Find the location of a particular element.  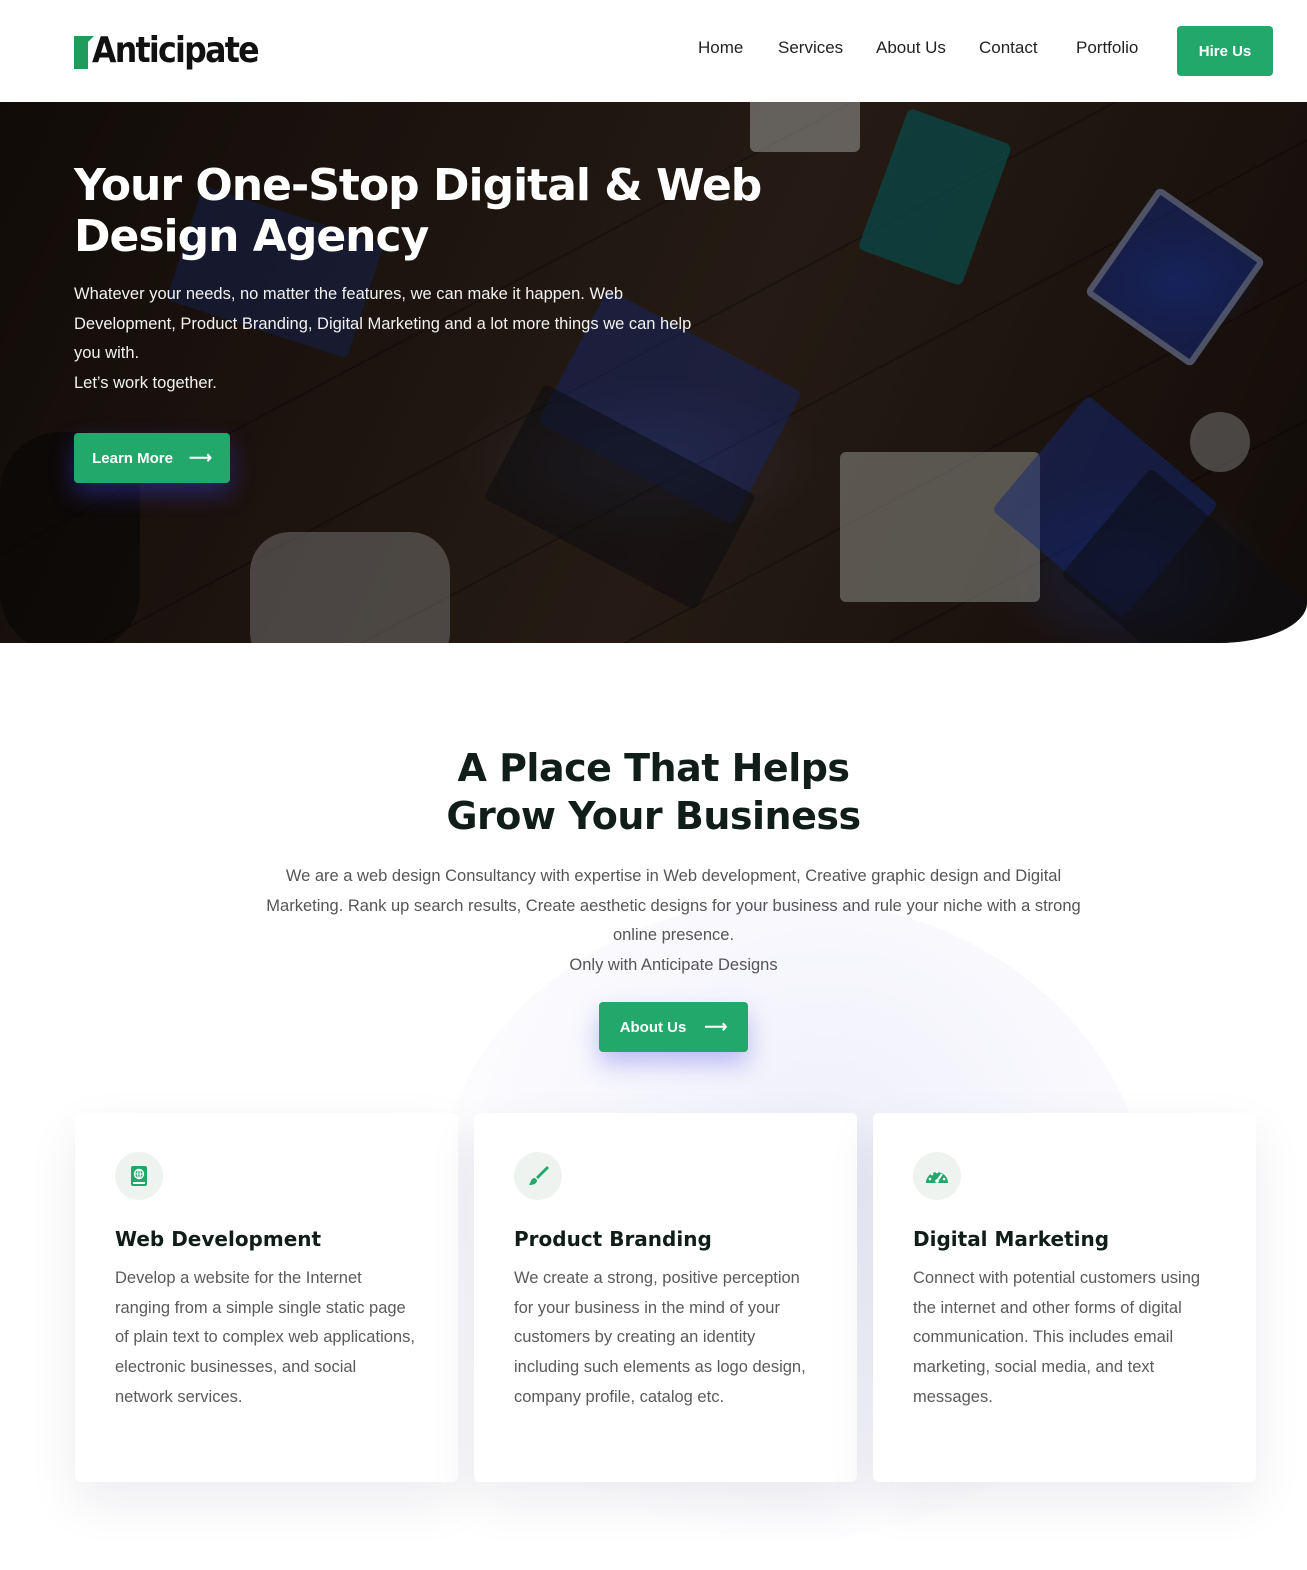

section-title: A Place That Helps Grow Your Business is located at coordinates (653, 792).